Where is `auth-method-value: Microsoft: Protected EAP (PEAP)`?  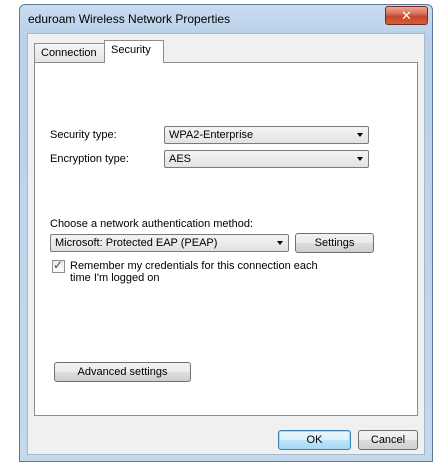 auth-method-value: Microsoft: Protected EAP (PEAP) is located at coordinates (136, 243).